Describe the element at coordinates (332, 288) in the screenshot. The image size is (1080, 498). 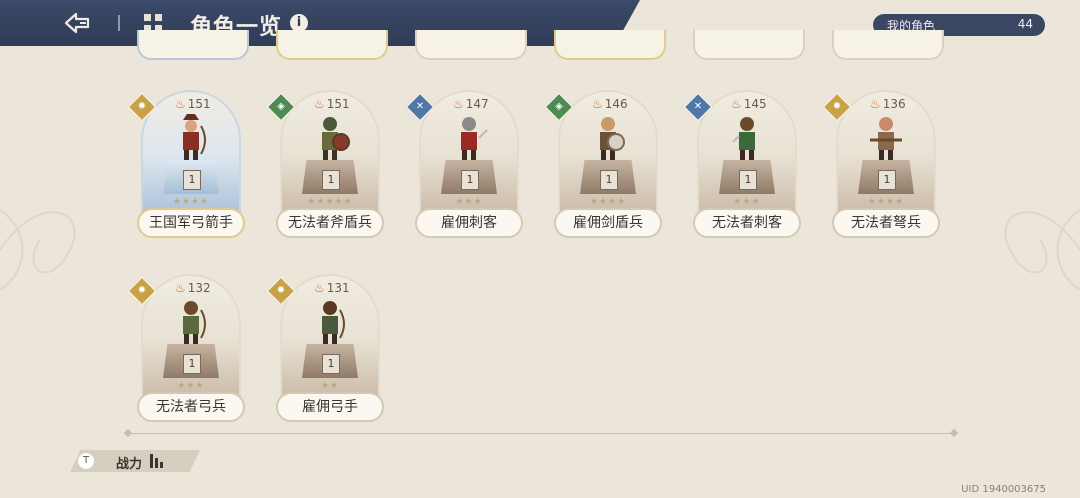
I see `power-value: ♨ 131` at that location.